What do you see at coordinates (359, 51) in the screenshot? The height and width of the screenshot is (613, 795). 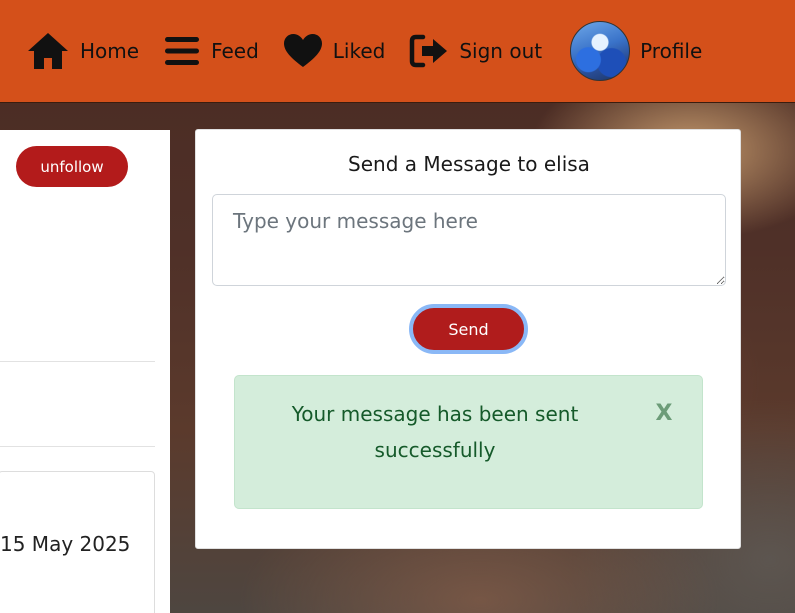 I see `nav-liked-label: Liked` at bounding box center [359, 51].